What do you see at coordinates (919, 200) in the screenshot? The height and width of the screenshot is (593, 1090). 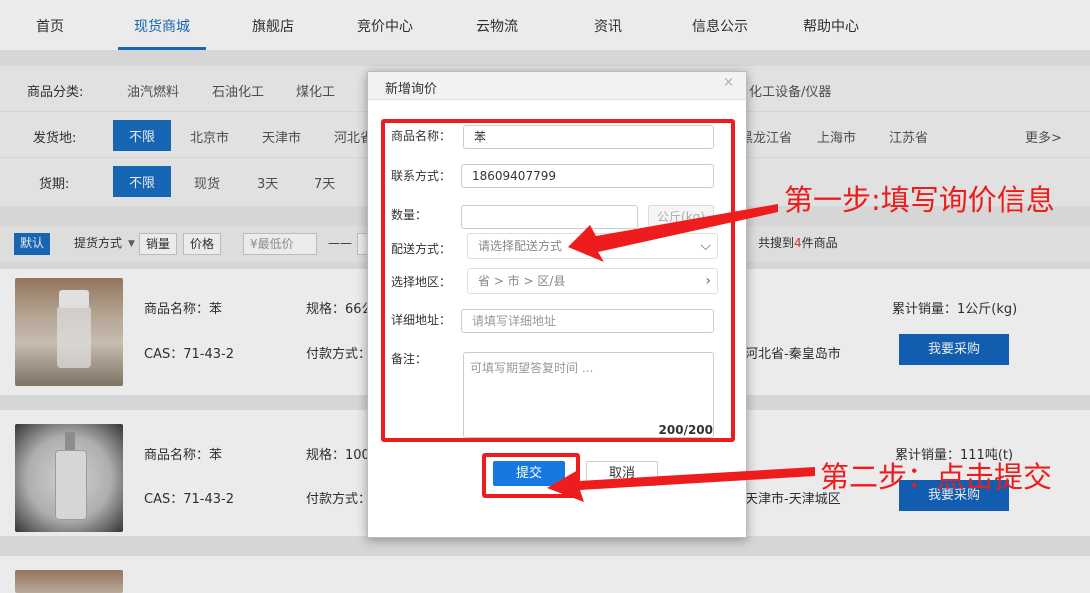 I see `step1-annotation: 第一步:填写询价信息` at bounding box center [919, 200].